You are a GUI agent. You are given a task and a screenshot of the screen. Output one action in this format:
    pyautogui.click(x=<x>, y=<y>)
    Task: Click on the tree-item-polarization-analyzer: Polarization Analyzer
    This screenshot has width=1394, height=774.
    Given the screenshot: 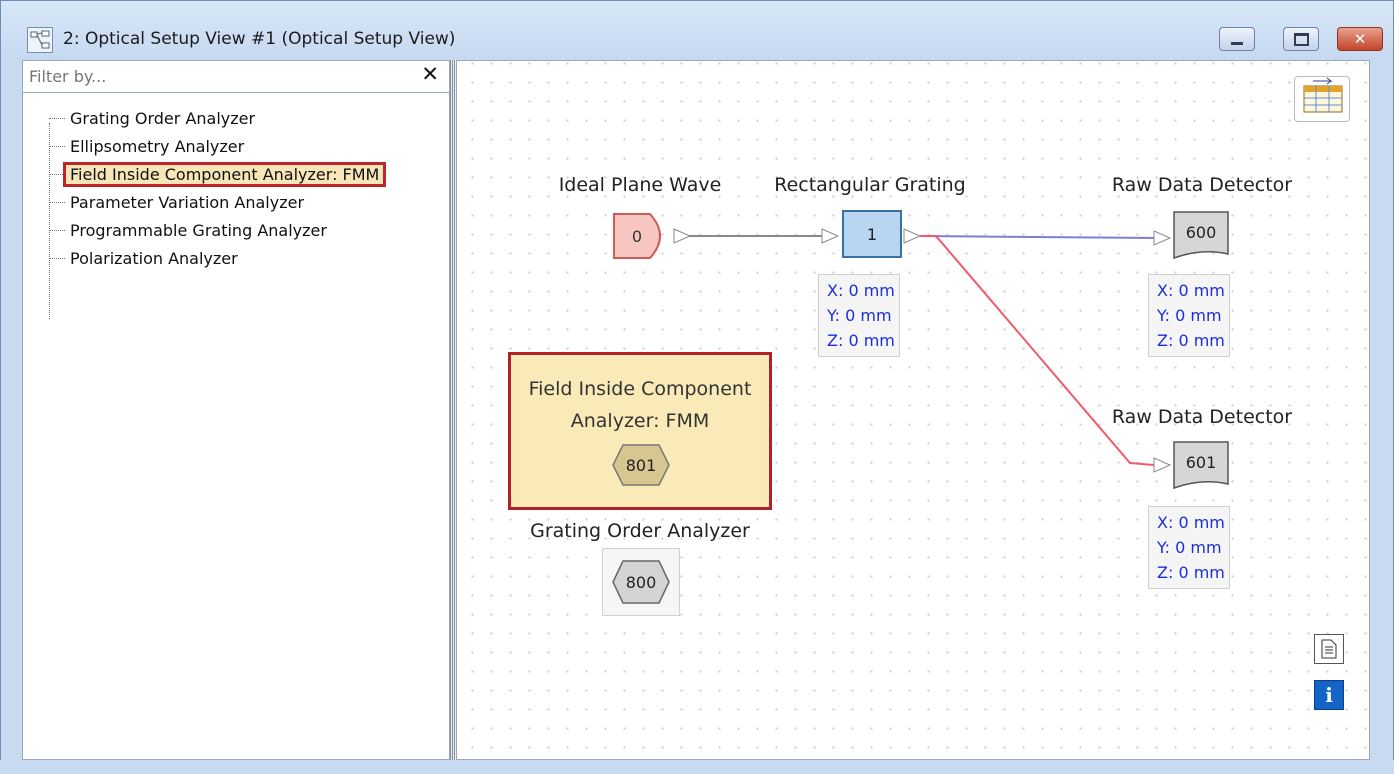 What is the action you would take?
    pyautogui.click(x=143, y=258)
    